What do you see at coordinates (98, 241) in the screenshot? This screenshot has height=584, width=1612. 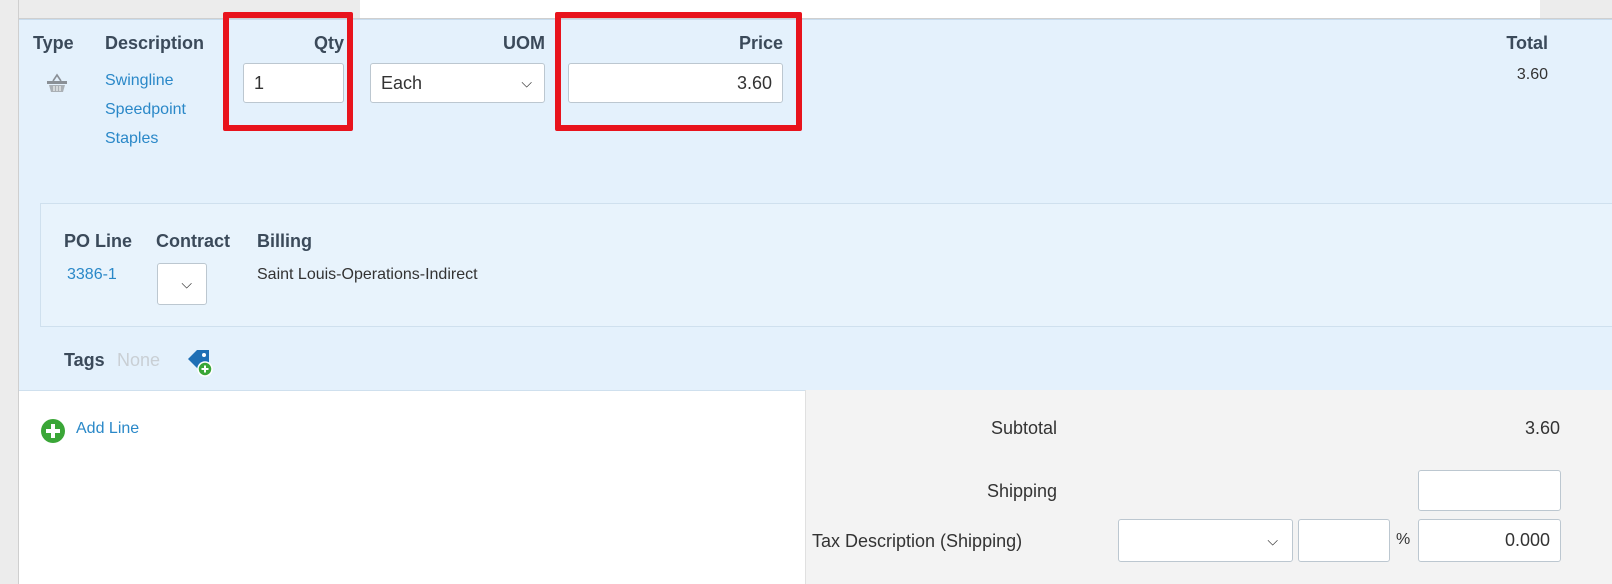 I see `po-line-header: PO Line` at bounding box center [98, 241].